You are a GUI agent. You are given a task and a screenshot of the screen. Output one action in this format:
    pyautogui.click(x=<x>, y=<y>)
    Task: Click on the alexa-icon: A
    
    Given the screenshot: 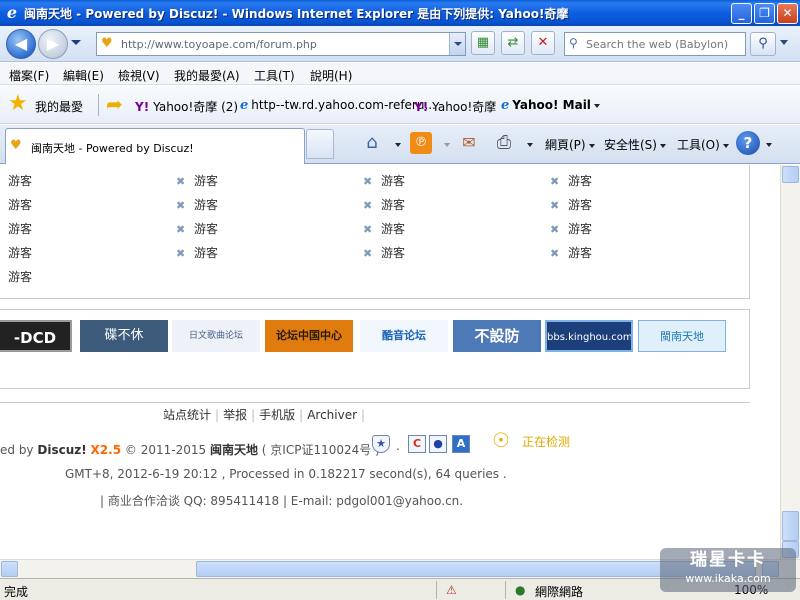 What is the action you would take?
    pyautogui.click(x=461, y=444)
    